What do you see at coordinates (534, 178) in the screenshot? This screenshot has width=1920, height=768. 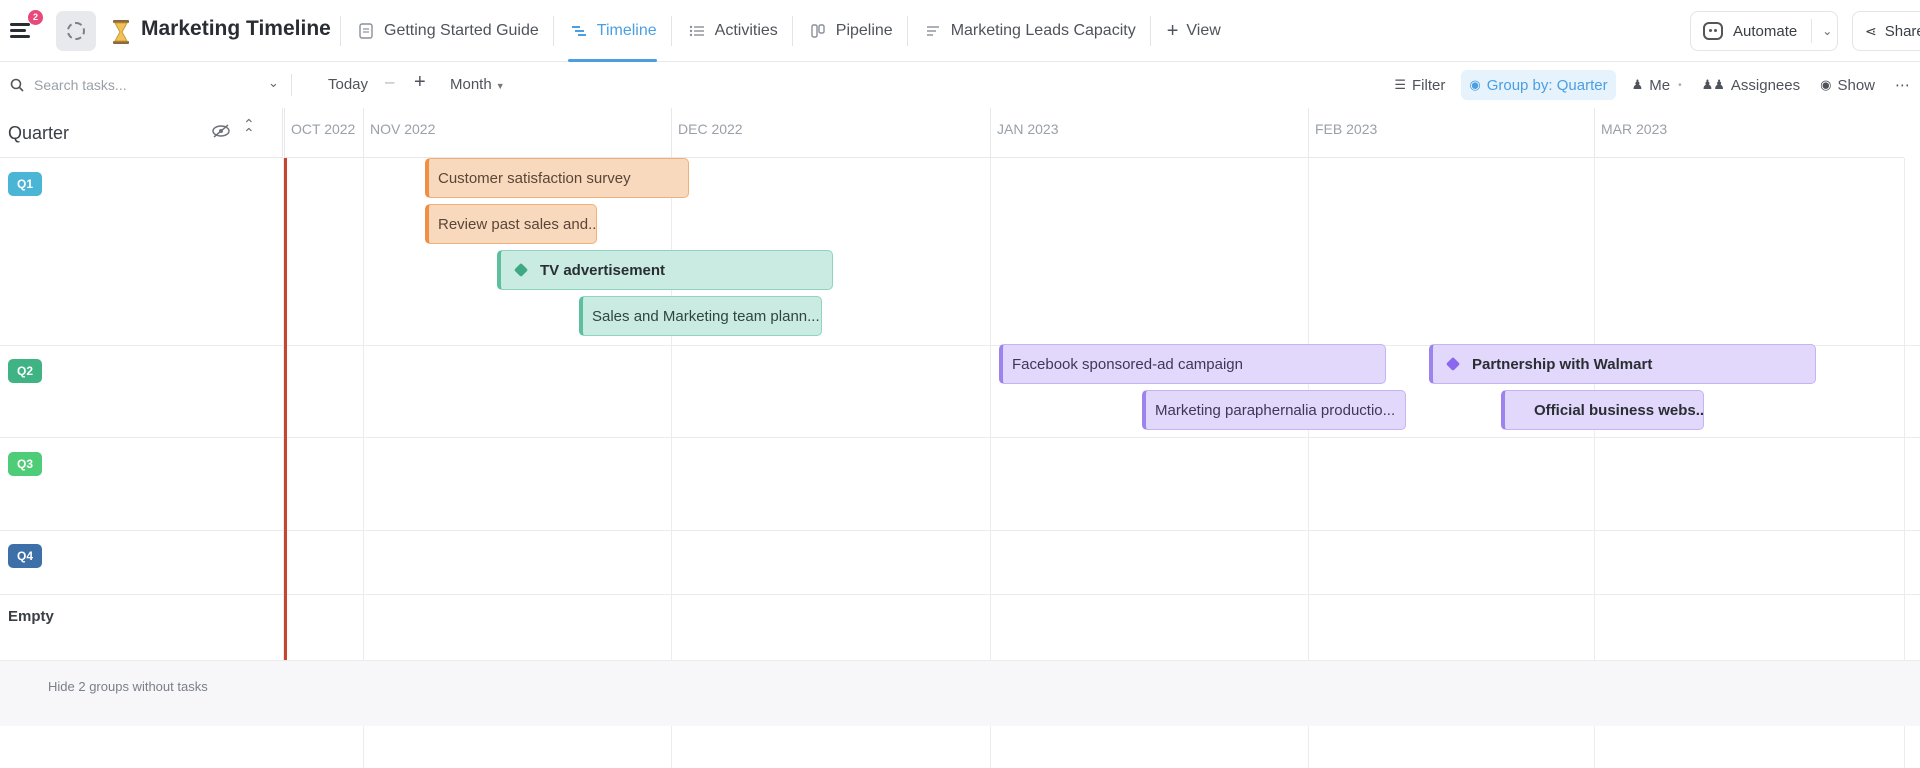 I see `task-name: Customer satisfaction survey` at bounding box center [534, 178].